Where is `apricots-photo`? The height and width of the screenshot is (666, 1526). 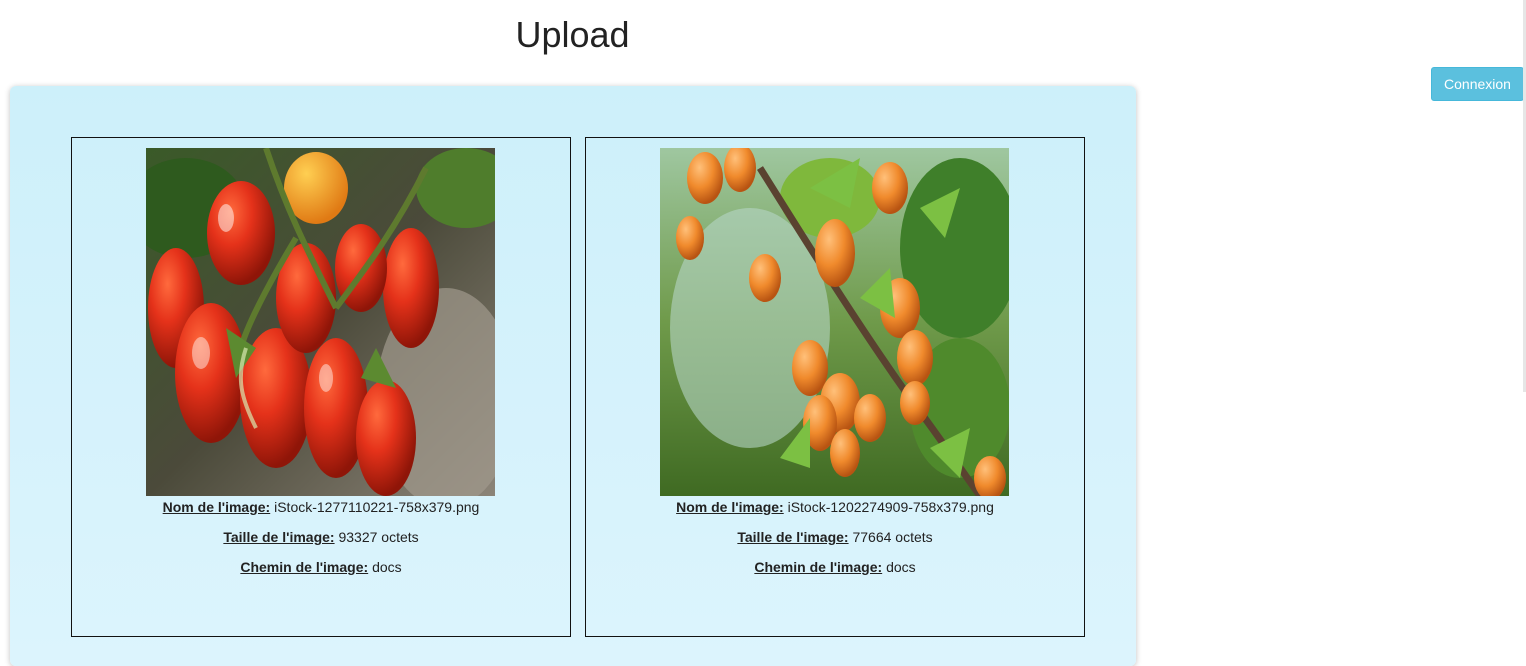
apricots-photo is located at coordinates (834, 322).